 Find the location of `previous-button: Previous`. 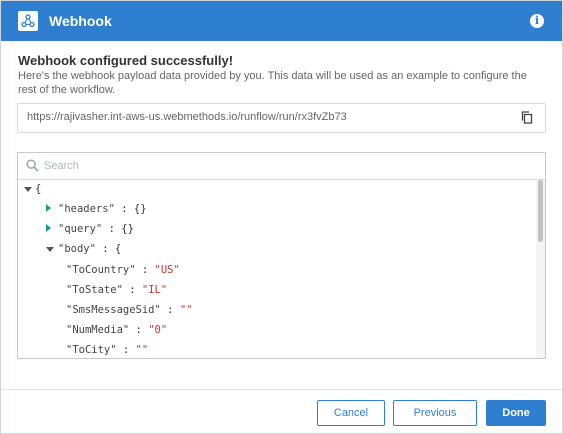

previous-button: Previous is located at coordinates (435, 413).